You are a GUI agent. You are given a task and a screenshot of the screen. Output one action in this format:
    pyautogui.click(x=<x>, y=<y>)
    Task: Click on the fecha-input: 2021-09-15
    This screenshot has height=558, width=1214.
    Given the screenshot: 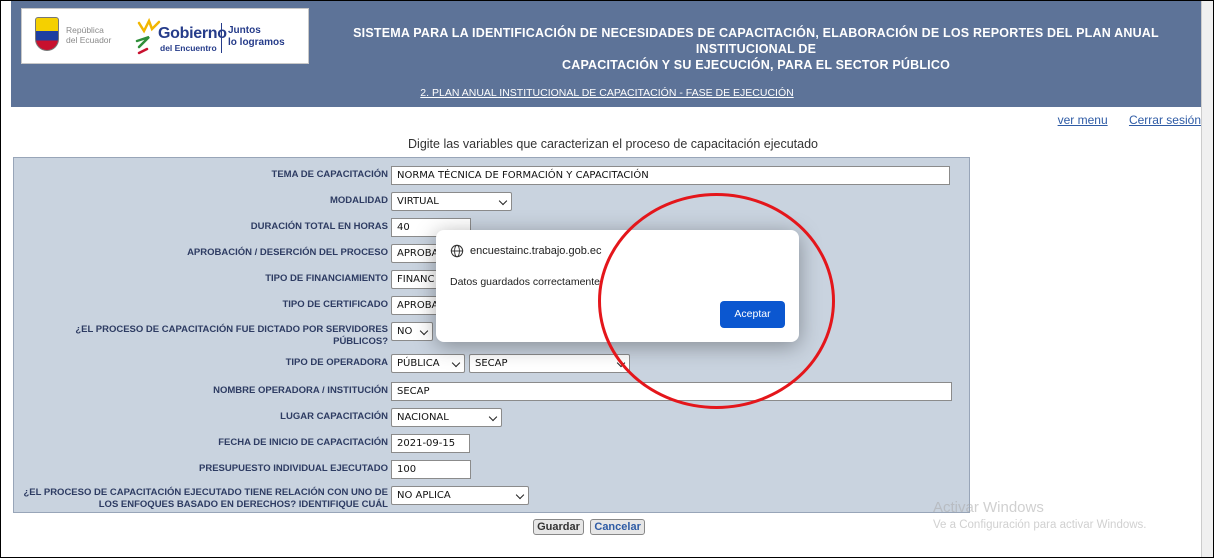 What is the action you would take?
    pyautogui.click(x=430, y=443)
    